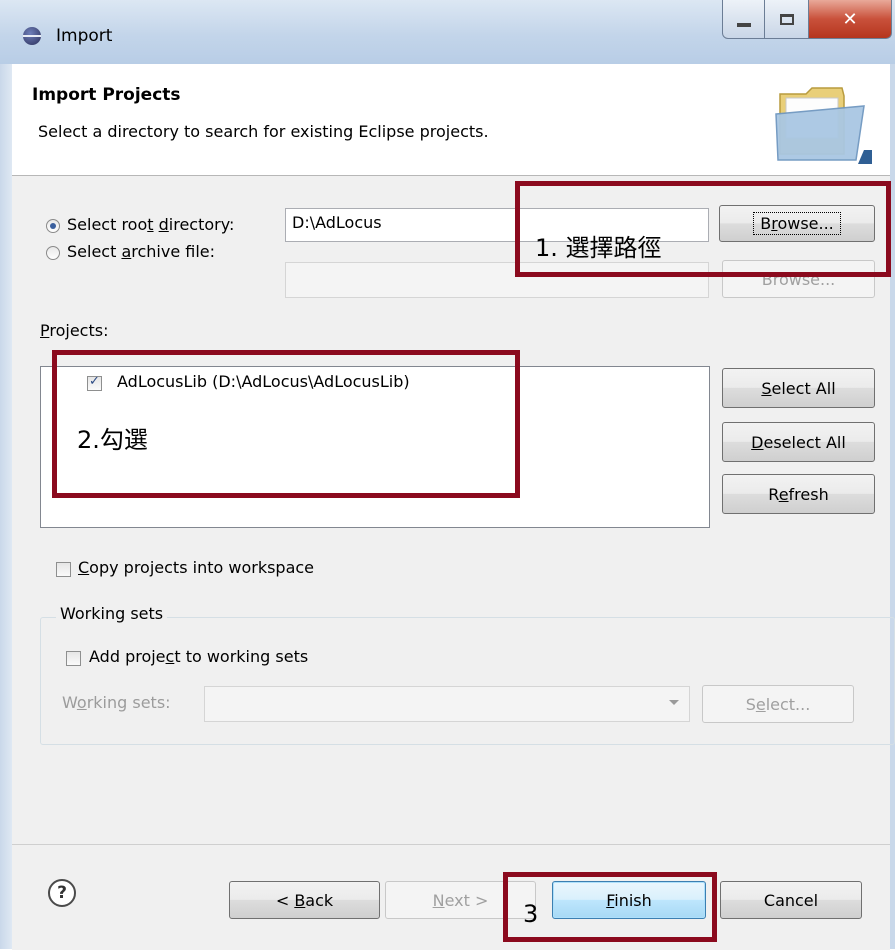  I want to click on add-to-working-sets-checkbox, so click(73, 658).